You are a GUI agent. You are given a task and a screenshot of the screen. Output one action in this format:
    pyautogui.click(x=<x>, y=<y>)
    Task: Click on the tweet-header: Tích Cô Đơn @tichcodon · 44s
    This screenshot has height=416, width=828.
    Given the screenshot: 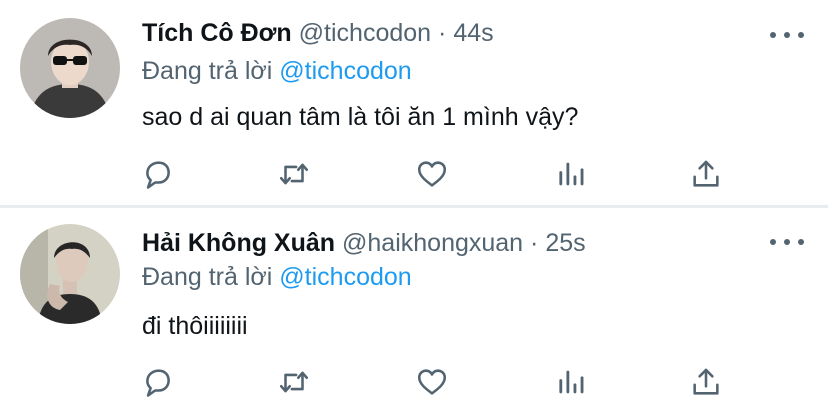 What is the action you would take?
    pyautogui.click(x=318, y=33)
    